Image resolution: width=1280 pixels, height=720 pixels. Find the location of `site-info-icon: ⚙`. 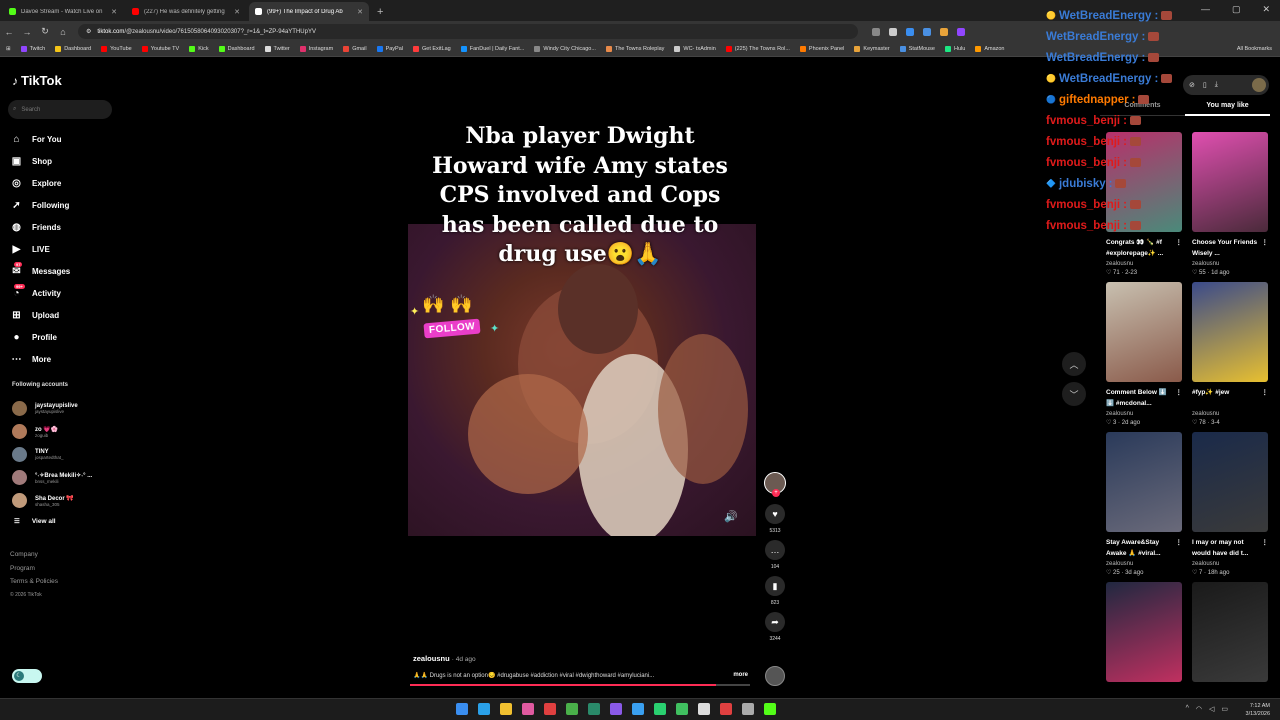

site-info-icon: ⚙ is located at coordinates (88, 31).